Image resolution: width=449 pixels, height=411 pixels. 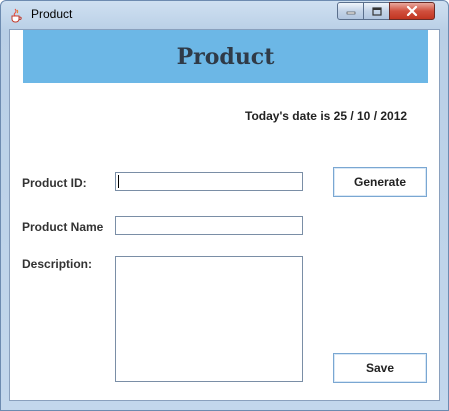 I want to click on product-name-label: Product Name, so click(x=63, y=227).